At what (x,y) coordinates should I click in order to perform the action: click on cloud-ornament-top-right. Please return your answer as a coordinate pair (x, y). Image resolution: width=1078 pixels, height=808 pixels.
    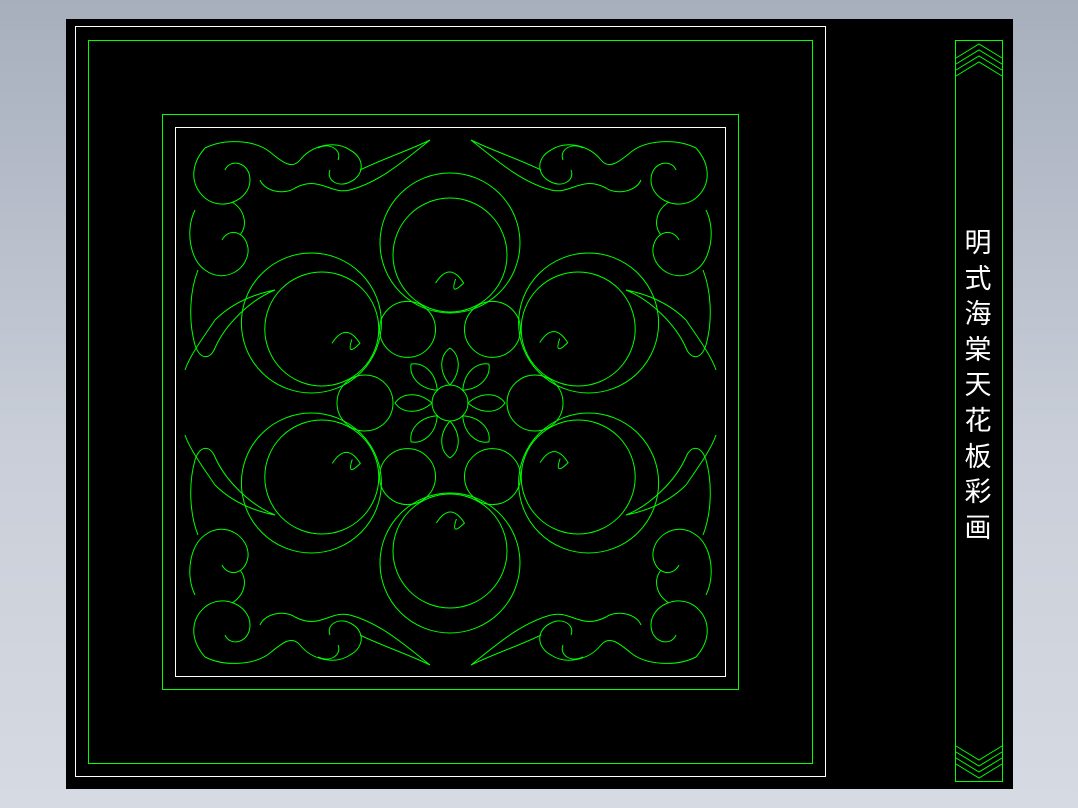
    Looking at the image, I should click on (593, 255).